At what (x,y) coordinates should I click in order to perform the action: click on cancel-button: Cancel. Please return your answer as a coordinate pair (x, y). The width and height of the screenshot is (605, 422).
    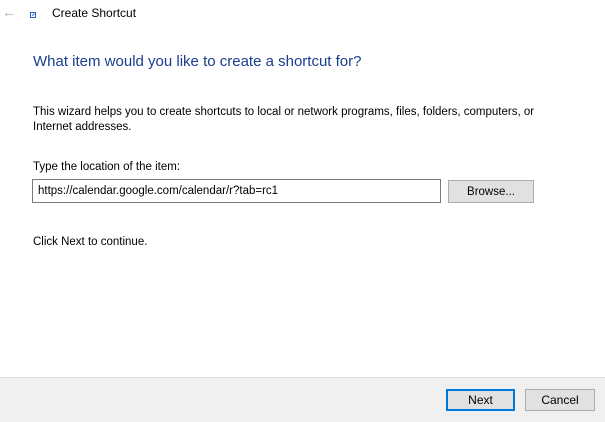
    Looking at the image, I should click on (560, 400).